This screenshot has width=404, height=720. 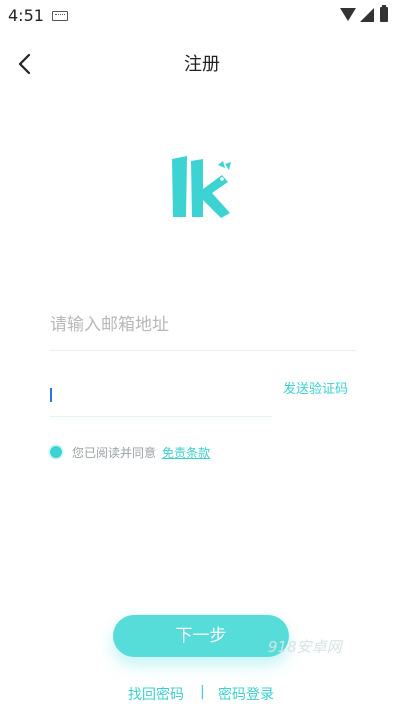 I want to click on find-password-link: 找回密码, so click(x=156, y=694).